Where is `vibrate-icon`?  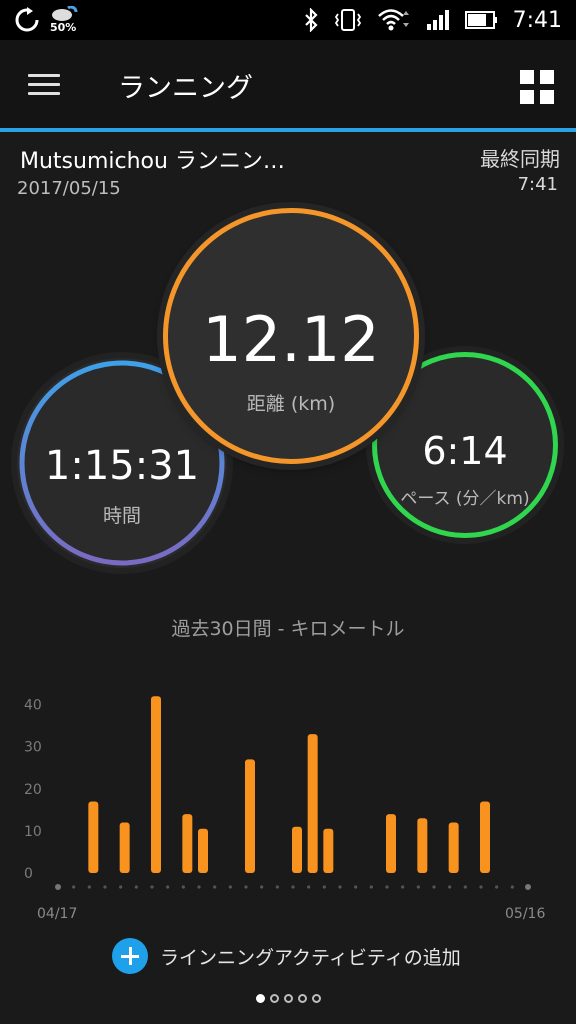 vibrate-icon is located at coordinates (347, 20).